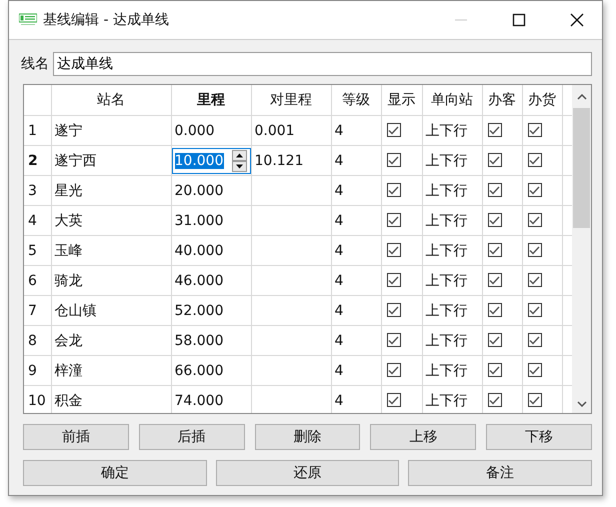  Describe the element at coordinates (111, 371) in the screenshot. I see `table-cell: 梓潼` at that location.